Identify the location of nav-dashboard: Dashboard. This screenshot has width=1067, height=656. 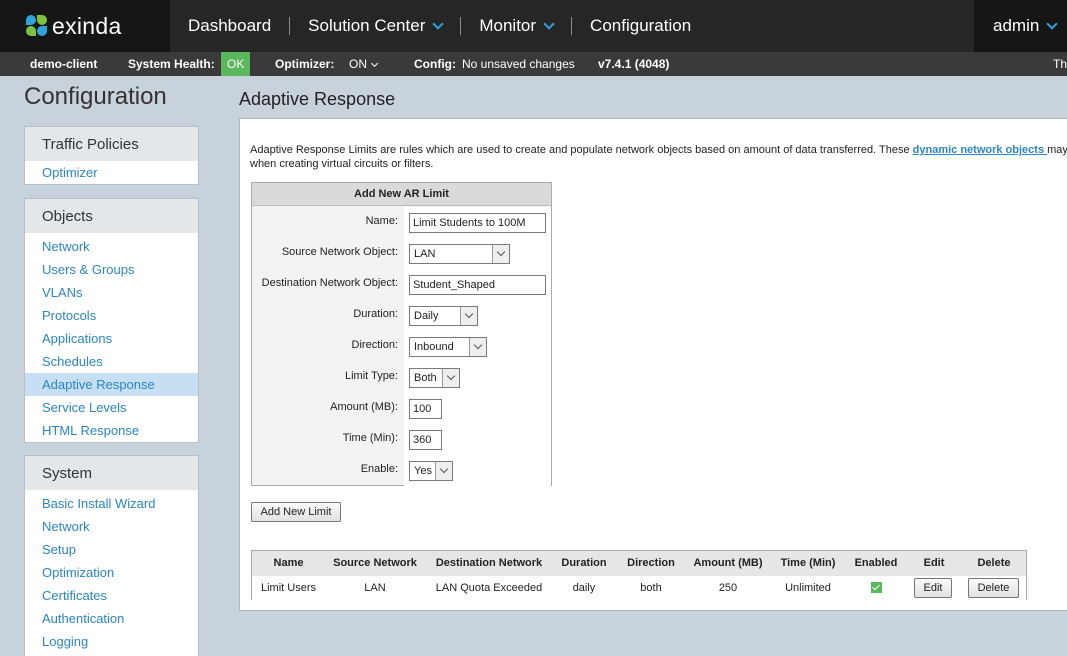
(229, 26).